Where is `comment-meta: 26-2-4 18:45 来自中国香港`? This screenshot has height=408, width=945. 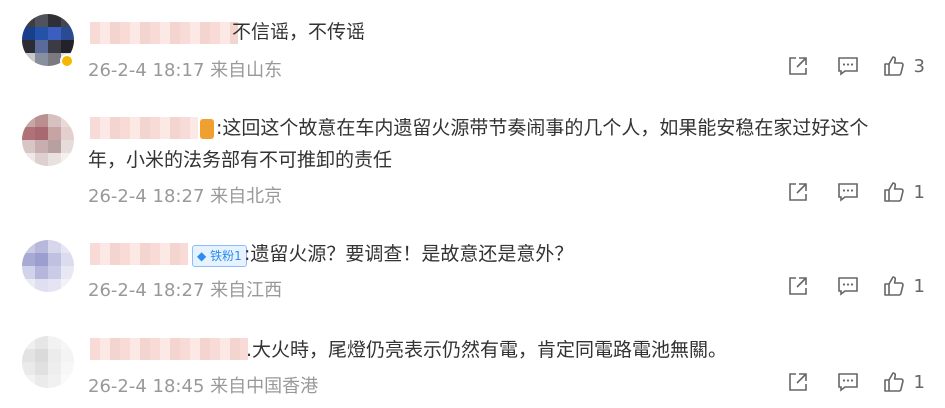 comment-meta: 26-2-4 18:45 来自中国香港 is located at coordinates (203, 385).